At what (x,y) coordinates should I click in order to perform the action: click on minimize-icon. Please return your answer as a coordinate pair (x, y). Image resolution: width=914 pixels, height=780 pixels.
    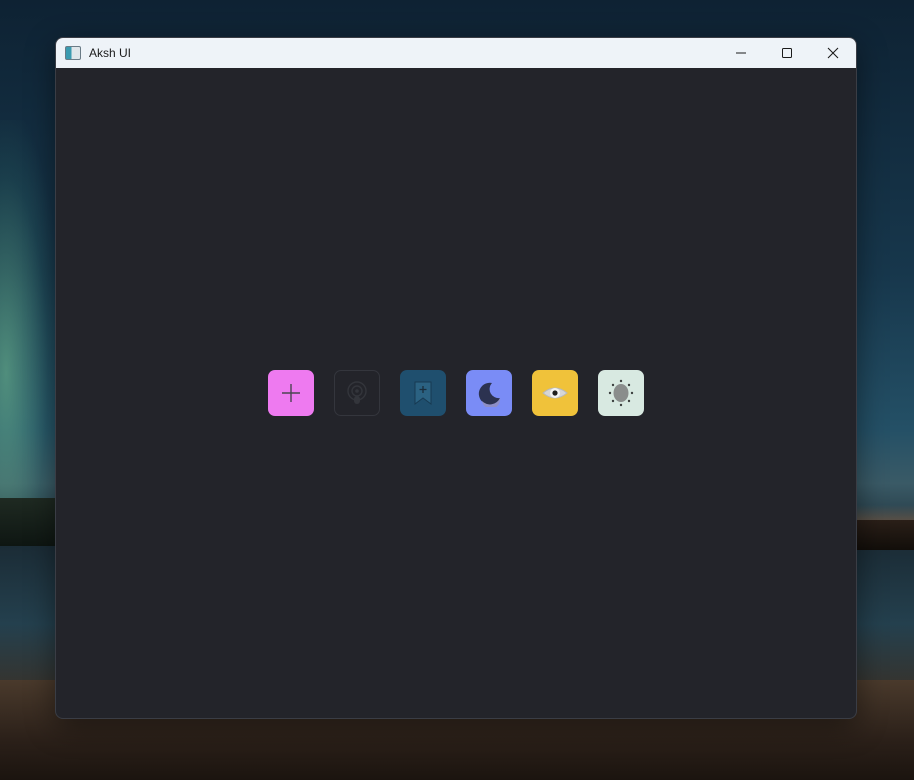
    Looking at the image, I should click on (741, 53).